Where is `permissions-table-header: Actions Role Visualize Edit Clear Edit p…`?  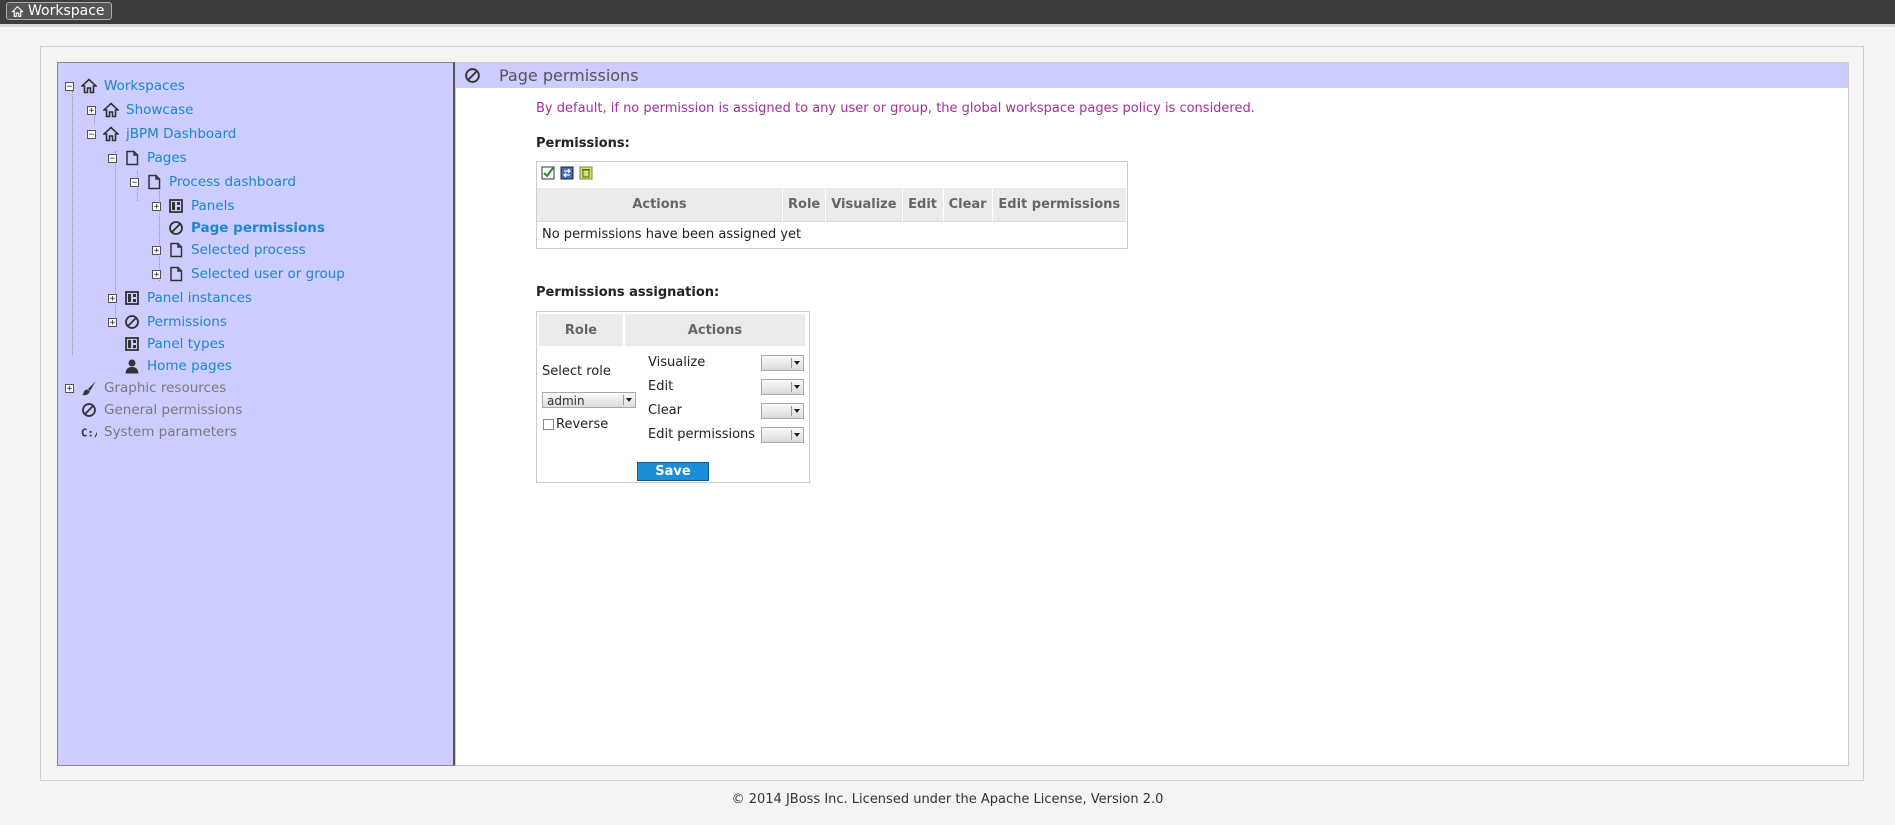
permissions-table-header: Actions Role Visualize Edit Clear Edit p… is located at coordinates (832, 205).